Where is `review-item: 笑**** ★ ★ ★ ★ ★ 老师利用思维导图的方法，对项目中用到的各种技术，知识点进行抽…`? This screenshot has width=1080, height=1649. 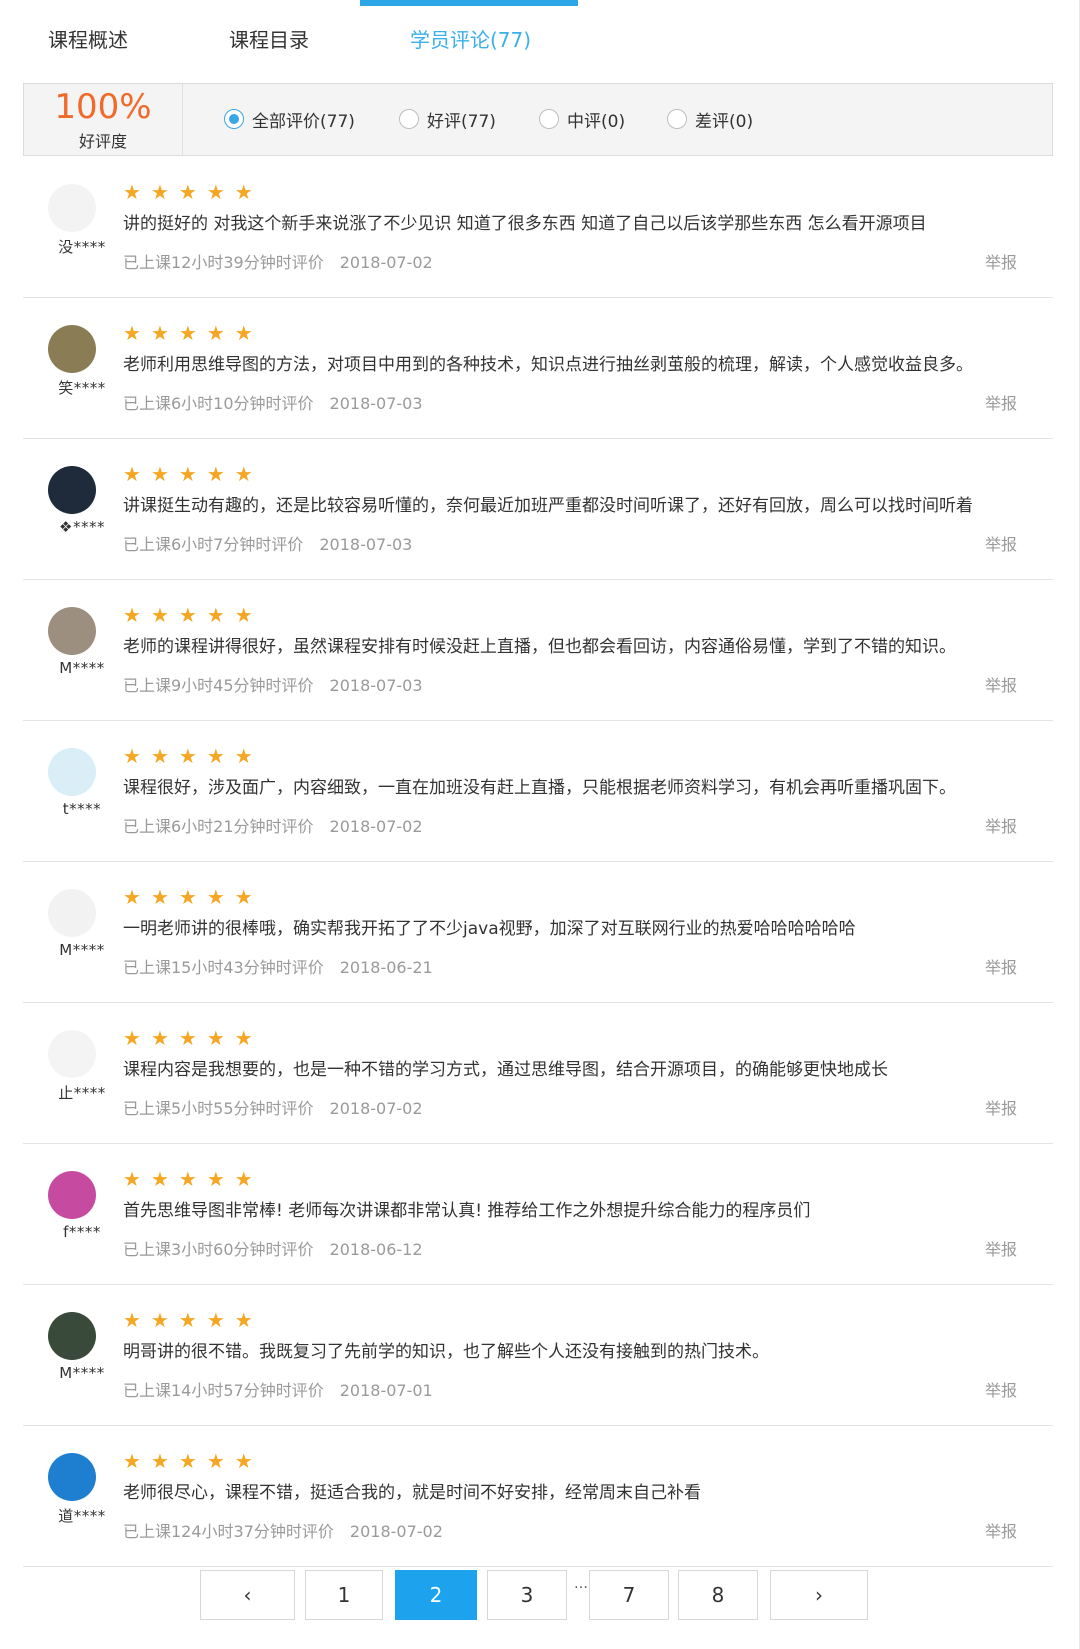 review-item: 笑**** ★ ★ ★ ★ ★ 老师利用思维导图的方法，对项目中用到的各种技术，知识点进行抽… is located at coordinates (538, 368).